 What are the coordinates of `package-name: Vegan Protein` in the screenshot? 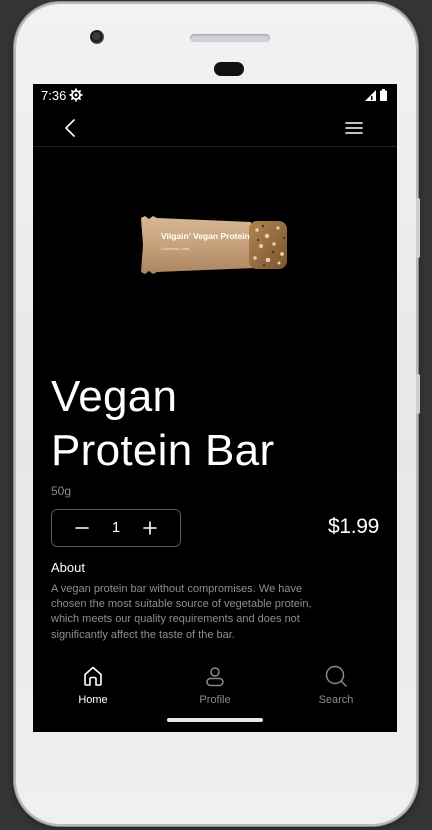 It's located at (221, 236).